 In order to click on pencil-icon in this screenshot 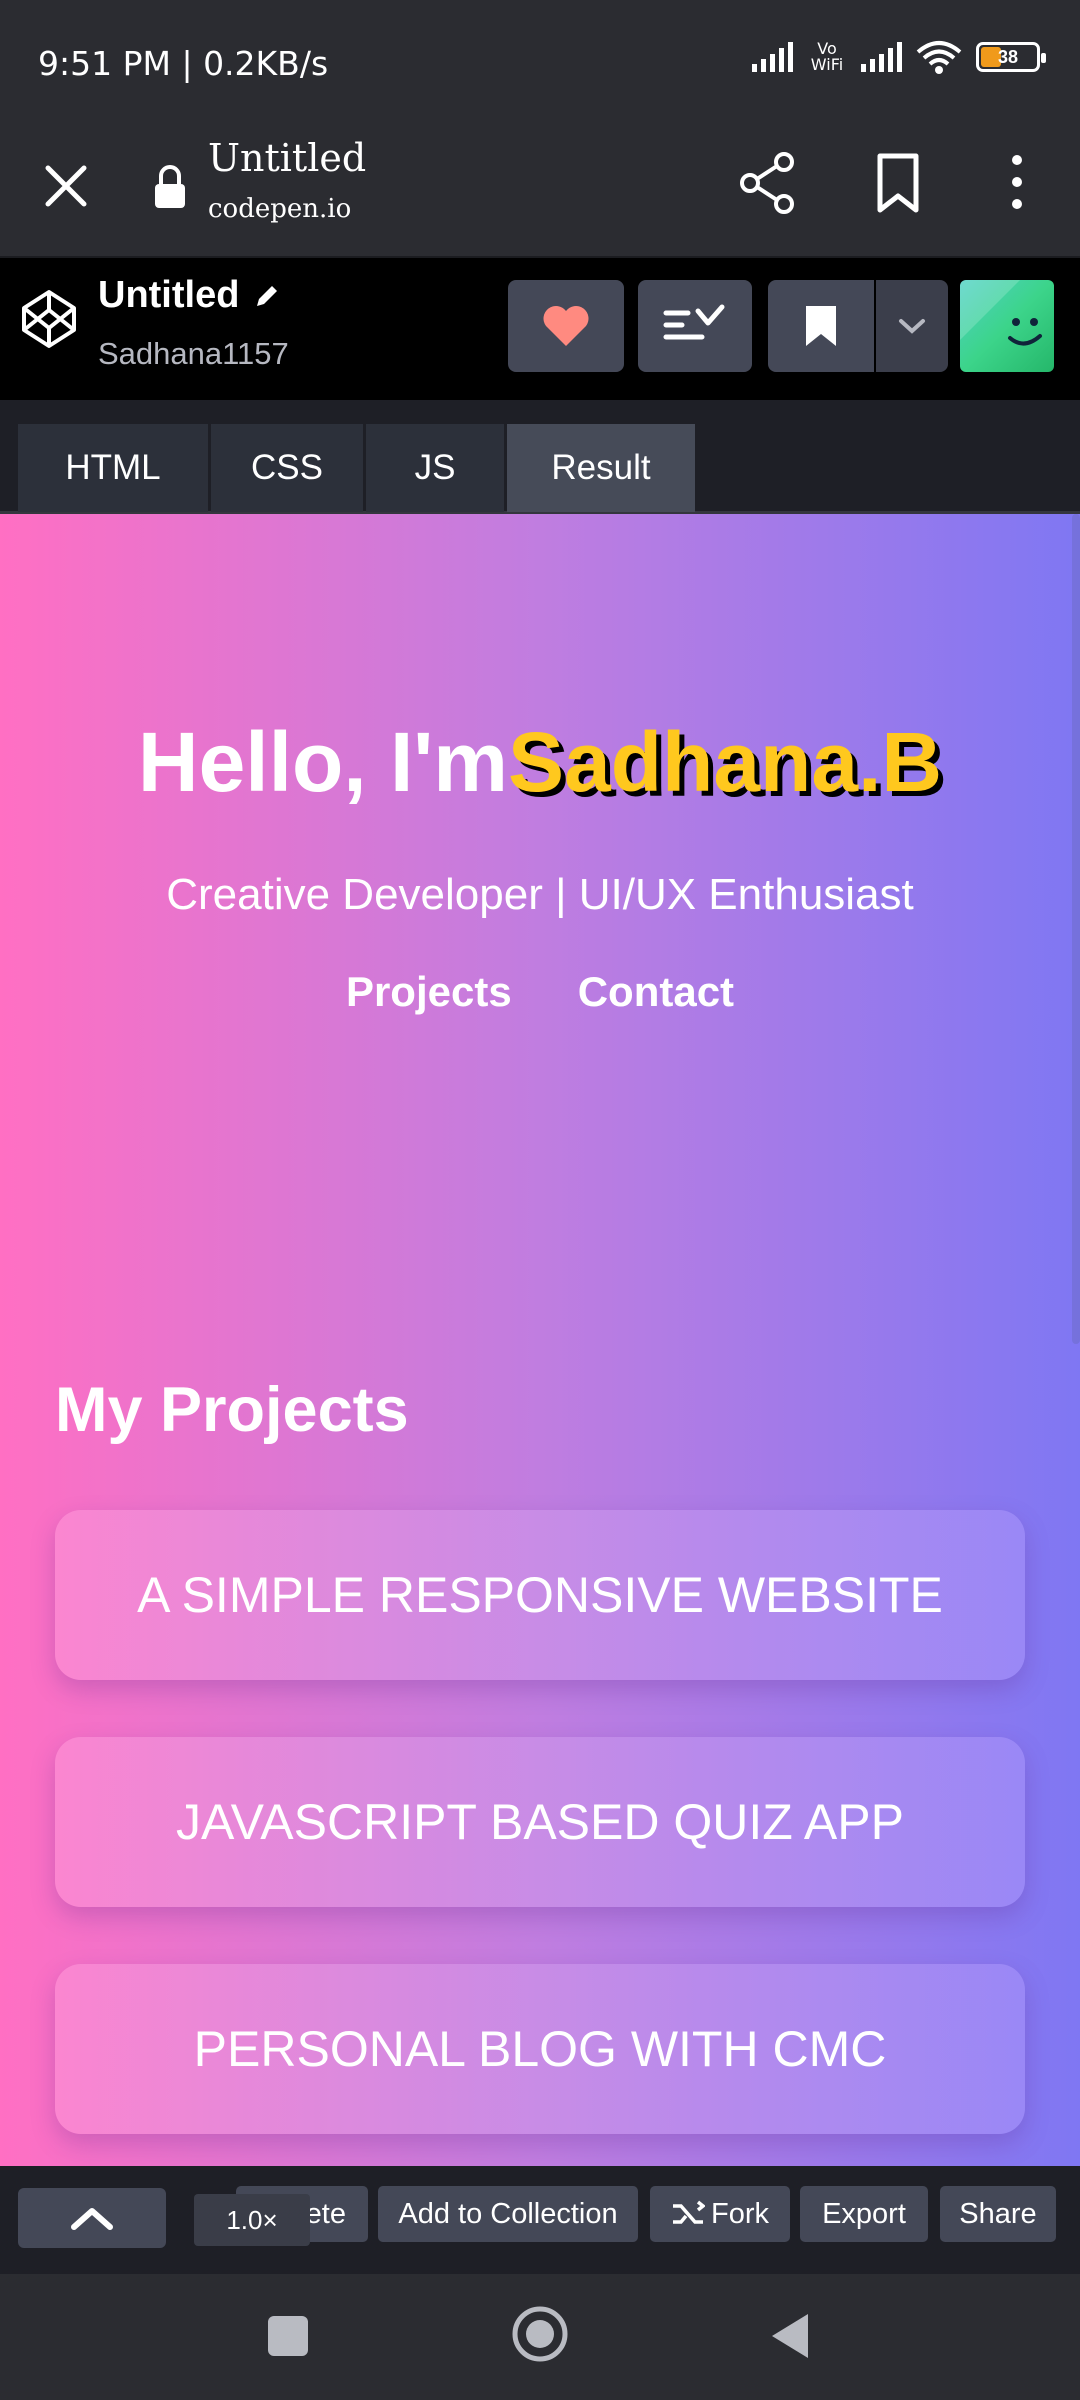, I will do `click(267, 296)`.